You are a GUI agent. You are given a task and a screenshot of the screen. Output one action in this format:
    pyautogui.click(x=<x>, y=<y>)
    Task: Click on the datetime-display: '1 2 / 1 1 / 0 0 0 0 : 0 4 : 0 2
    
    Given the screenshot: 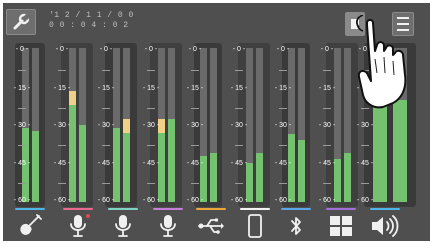 What is the action you would take?
    pyautogui.click(x=91, y=21)
    